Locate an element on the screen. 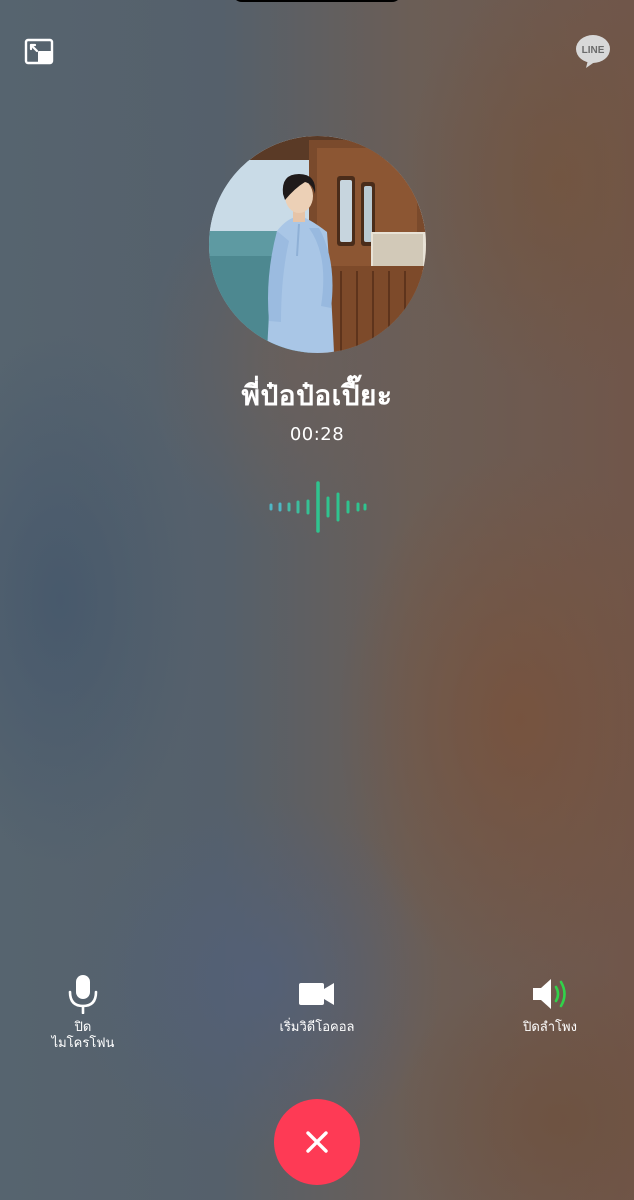 This screenshot has width=634, height=1200. start-video-call-label: เริ่มวิดีโอคอล is located at coordinates (317, 1027).